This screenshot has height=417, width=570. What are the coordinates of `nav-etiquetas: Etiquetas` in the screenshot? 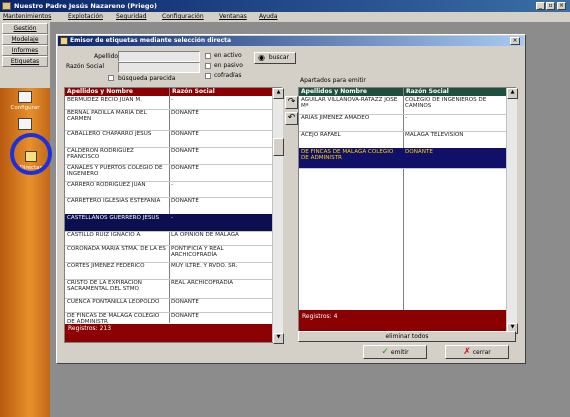 It's located at (25, 61).